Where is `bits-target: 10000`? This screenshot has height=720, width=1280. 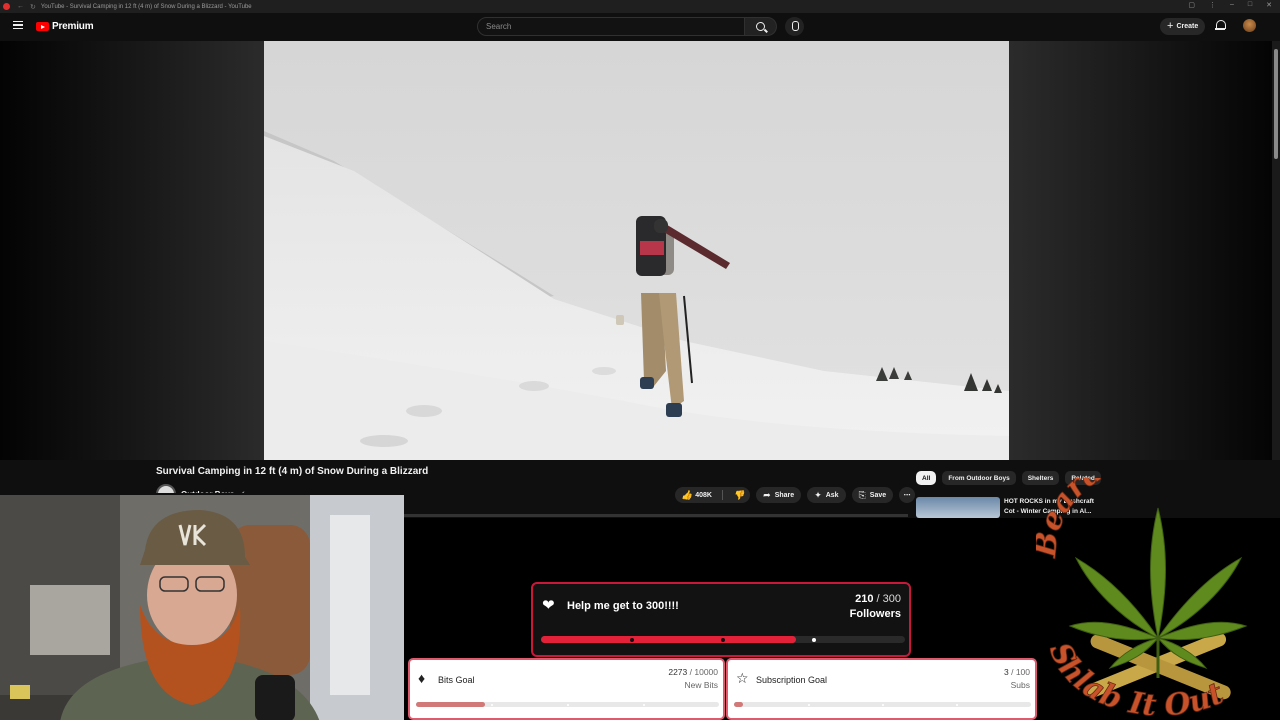
bits-target: 10000 is located at coordinates (706, 672).